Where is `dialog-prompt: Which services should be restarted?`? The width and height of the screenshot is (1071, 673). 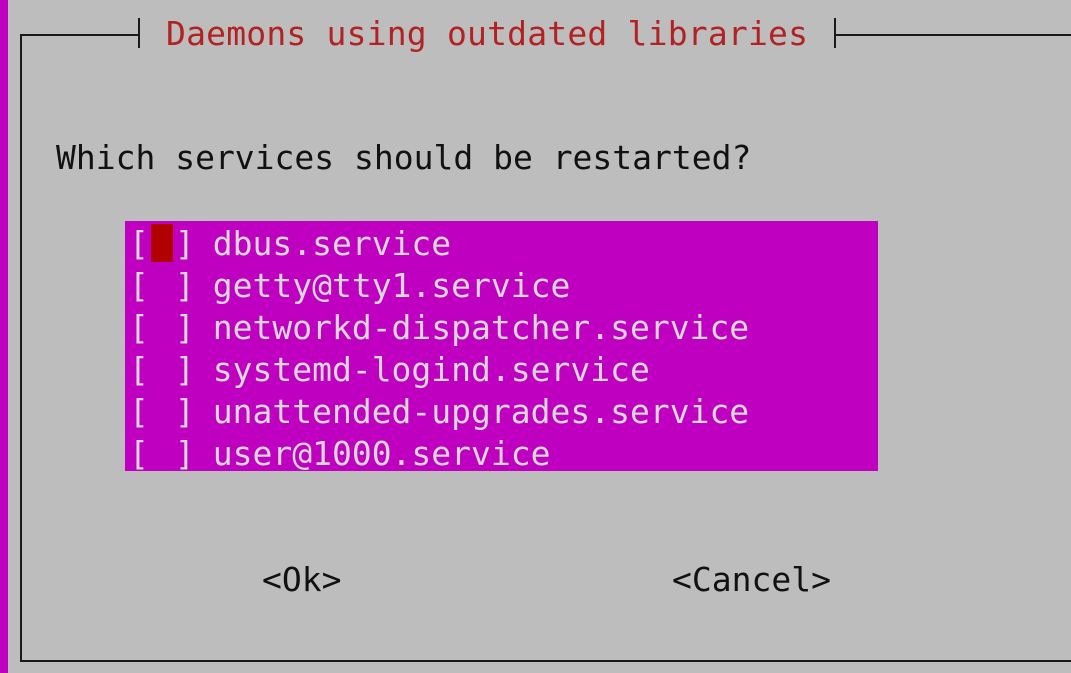
dialog-prompt: Which services should be restarted? is located at coordinates (404, 157).